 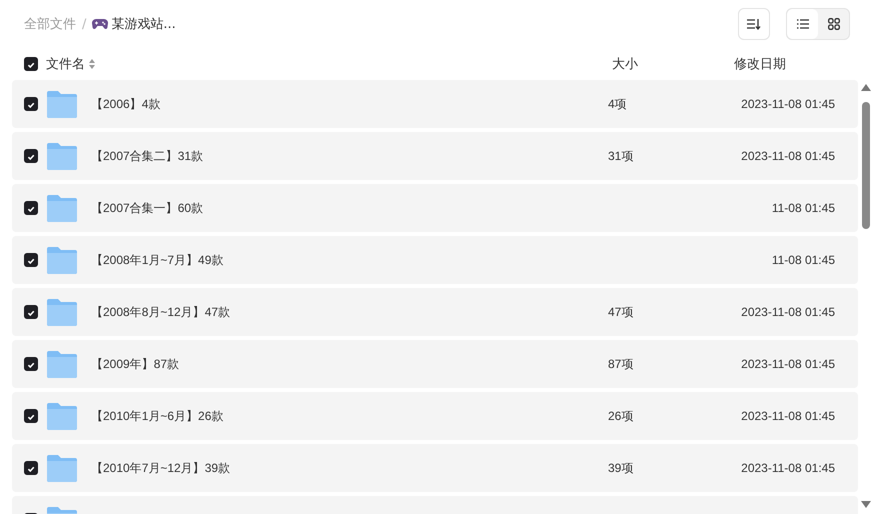 I want to click on grid-icon, so click(x=834, y=24).